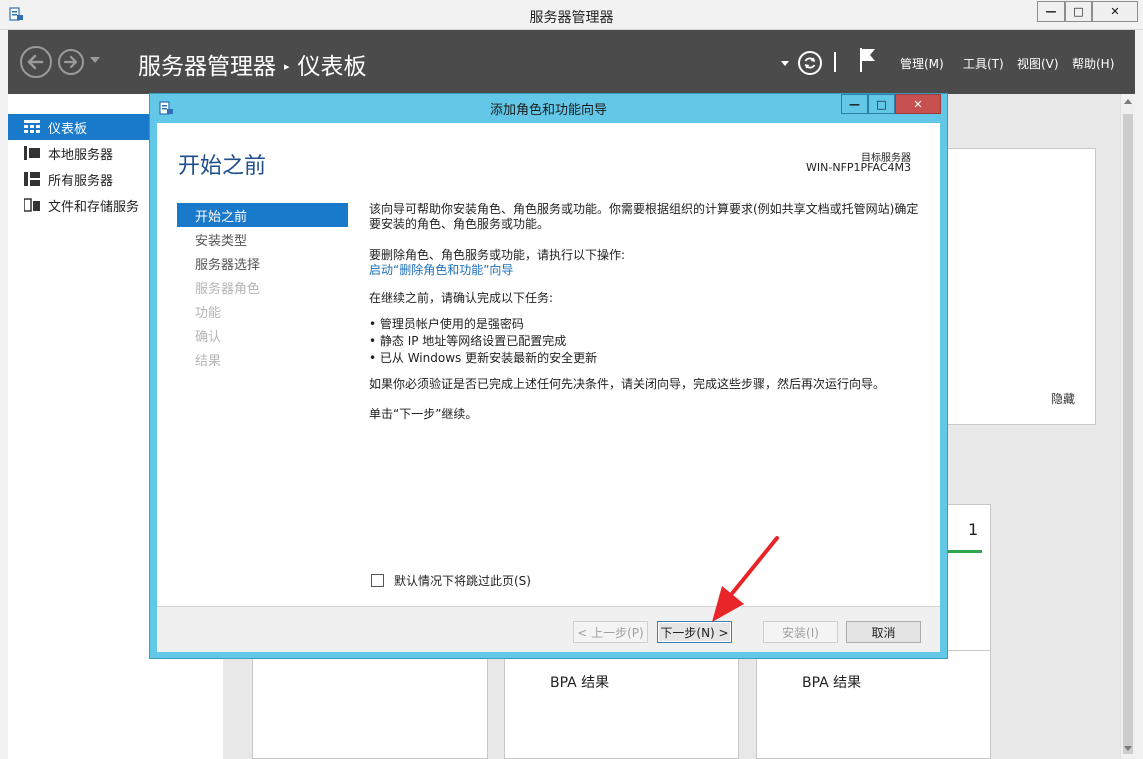 This screenshot has height=759, width=1143. What do you see at coordinates (868, 60) in the screenshot?
I see `notifications-flag-icon` at bounding box center [868, 60].